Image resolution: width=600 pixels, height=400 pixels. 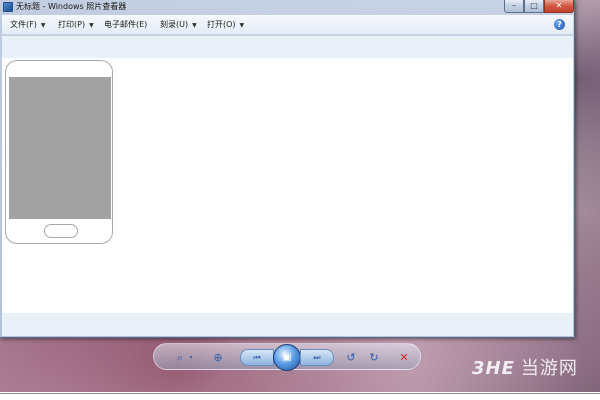 I want to click on actual-size-icon: ⊕, so click(x=218, y=358).